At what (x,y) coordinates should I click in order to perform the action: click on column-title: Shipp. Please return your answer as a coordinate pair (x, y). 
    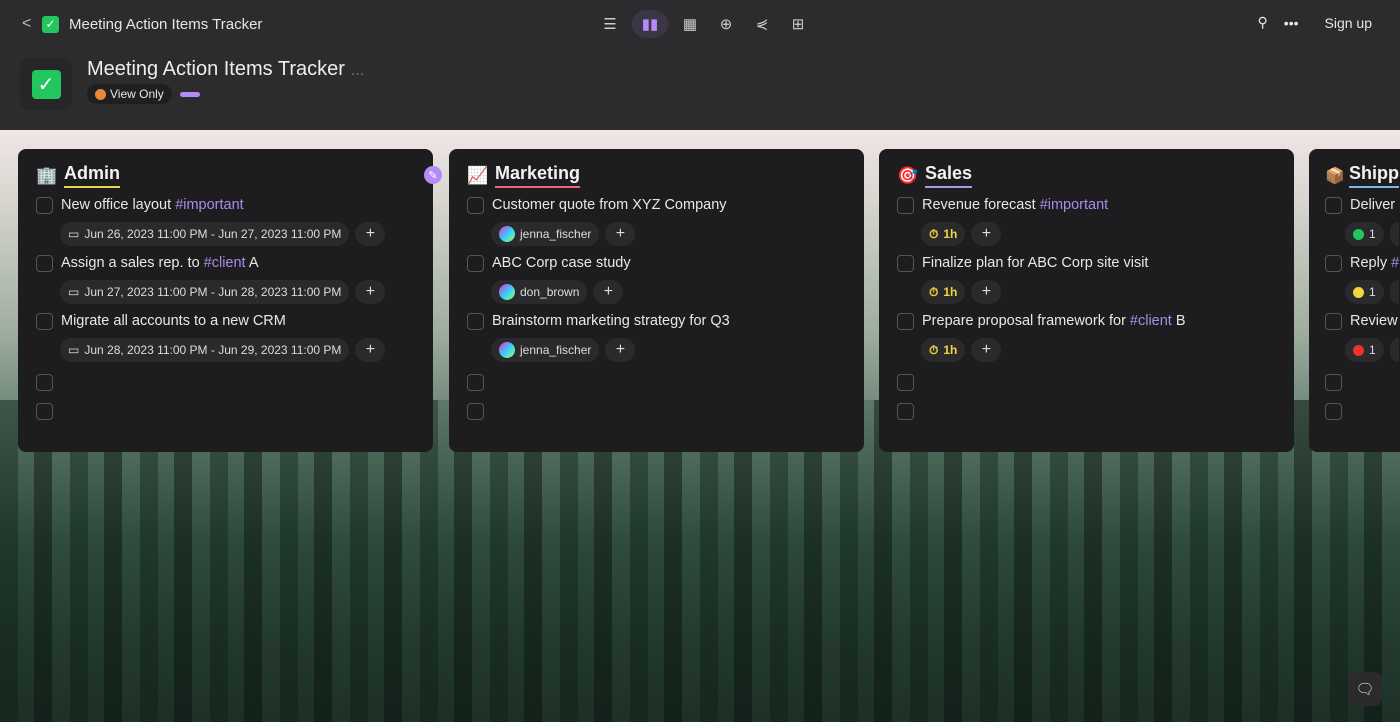
    Looking at the image, I should click on (1374, 175).